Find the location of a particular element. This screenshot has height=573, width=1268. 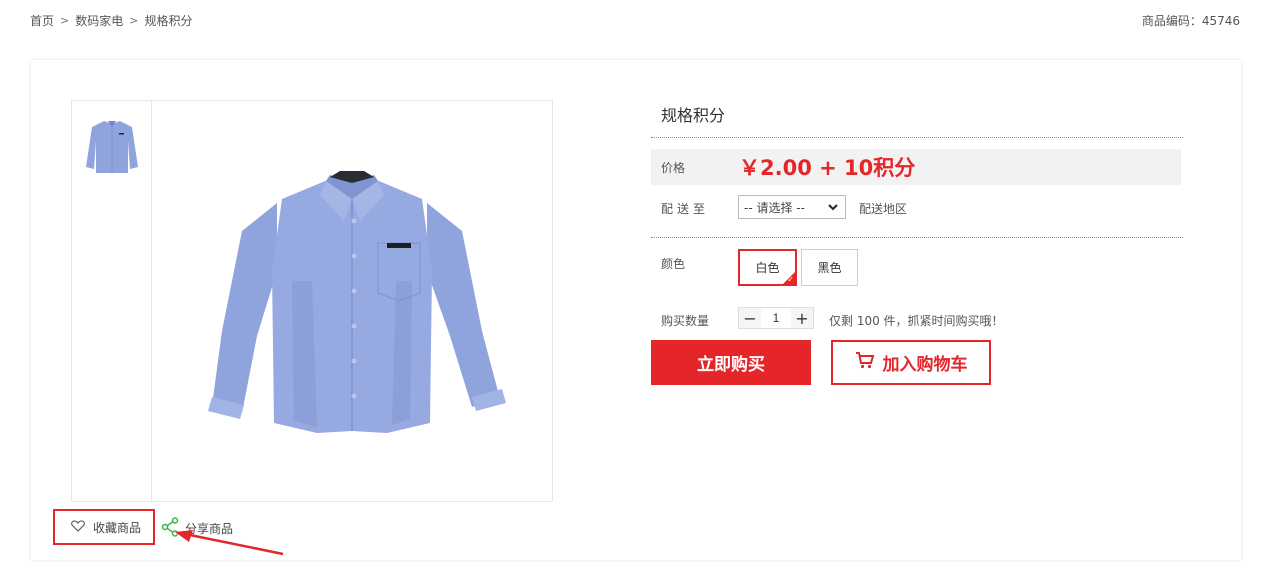

add-to-cart-button: 加入购物车 is located at coordinates (911, 362).